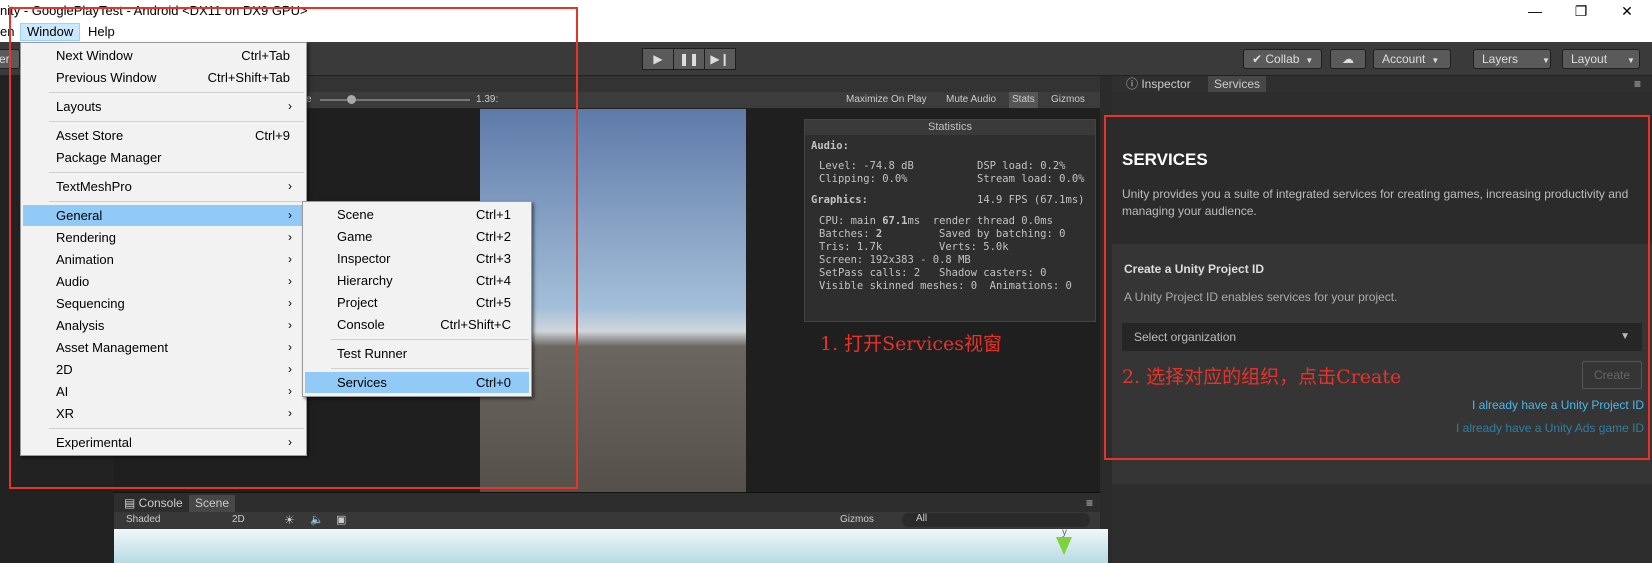  What do you see at coordinates (1002, 234) in the screenshot?
I see `stats-saved-by-batching: Saved by batching: 0` at bounding box center [1002, 234].